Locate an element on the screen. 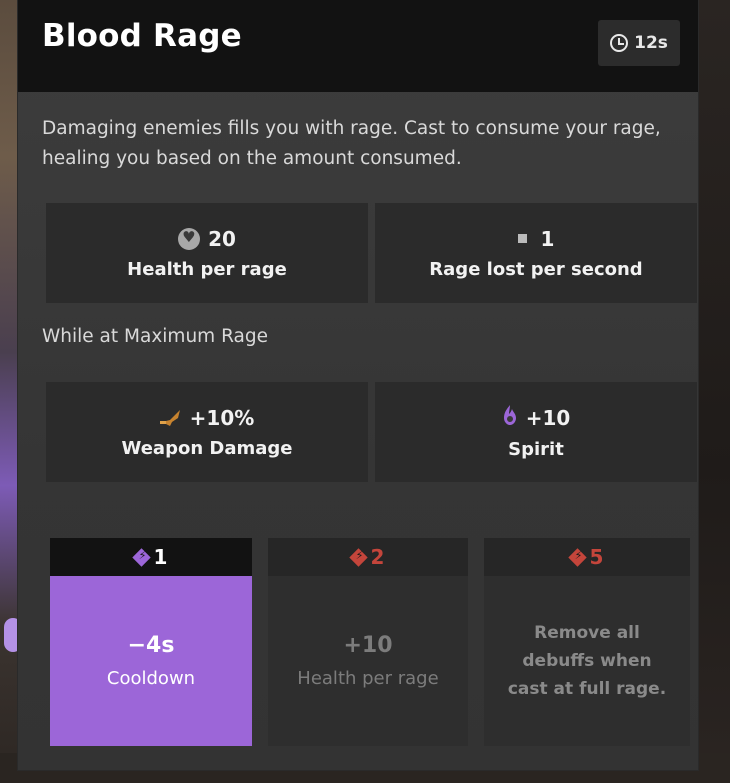 The width and height of the screenshot is (730, 783). tier-cost-header: ⚡ 1 is located at coordinates (151, 557).